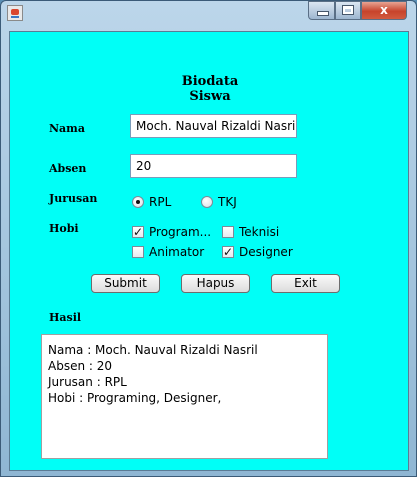 This screenshot has height=477, width=417. I want to click on radio-rpl: RPL, so click(151, 202).